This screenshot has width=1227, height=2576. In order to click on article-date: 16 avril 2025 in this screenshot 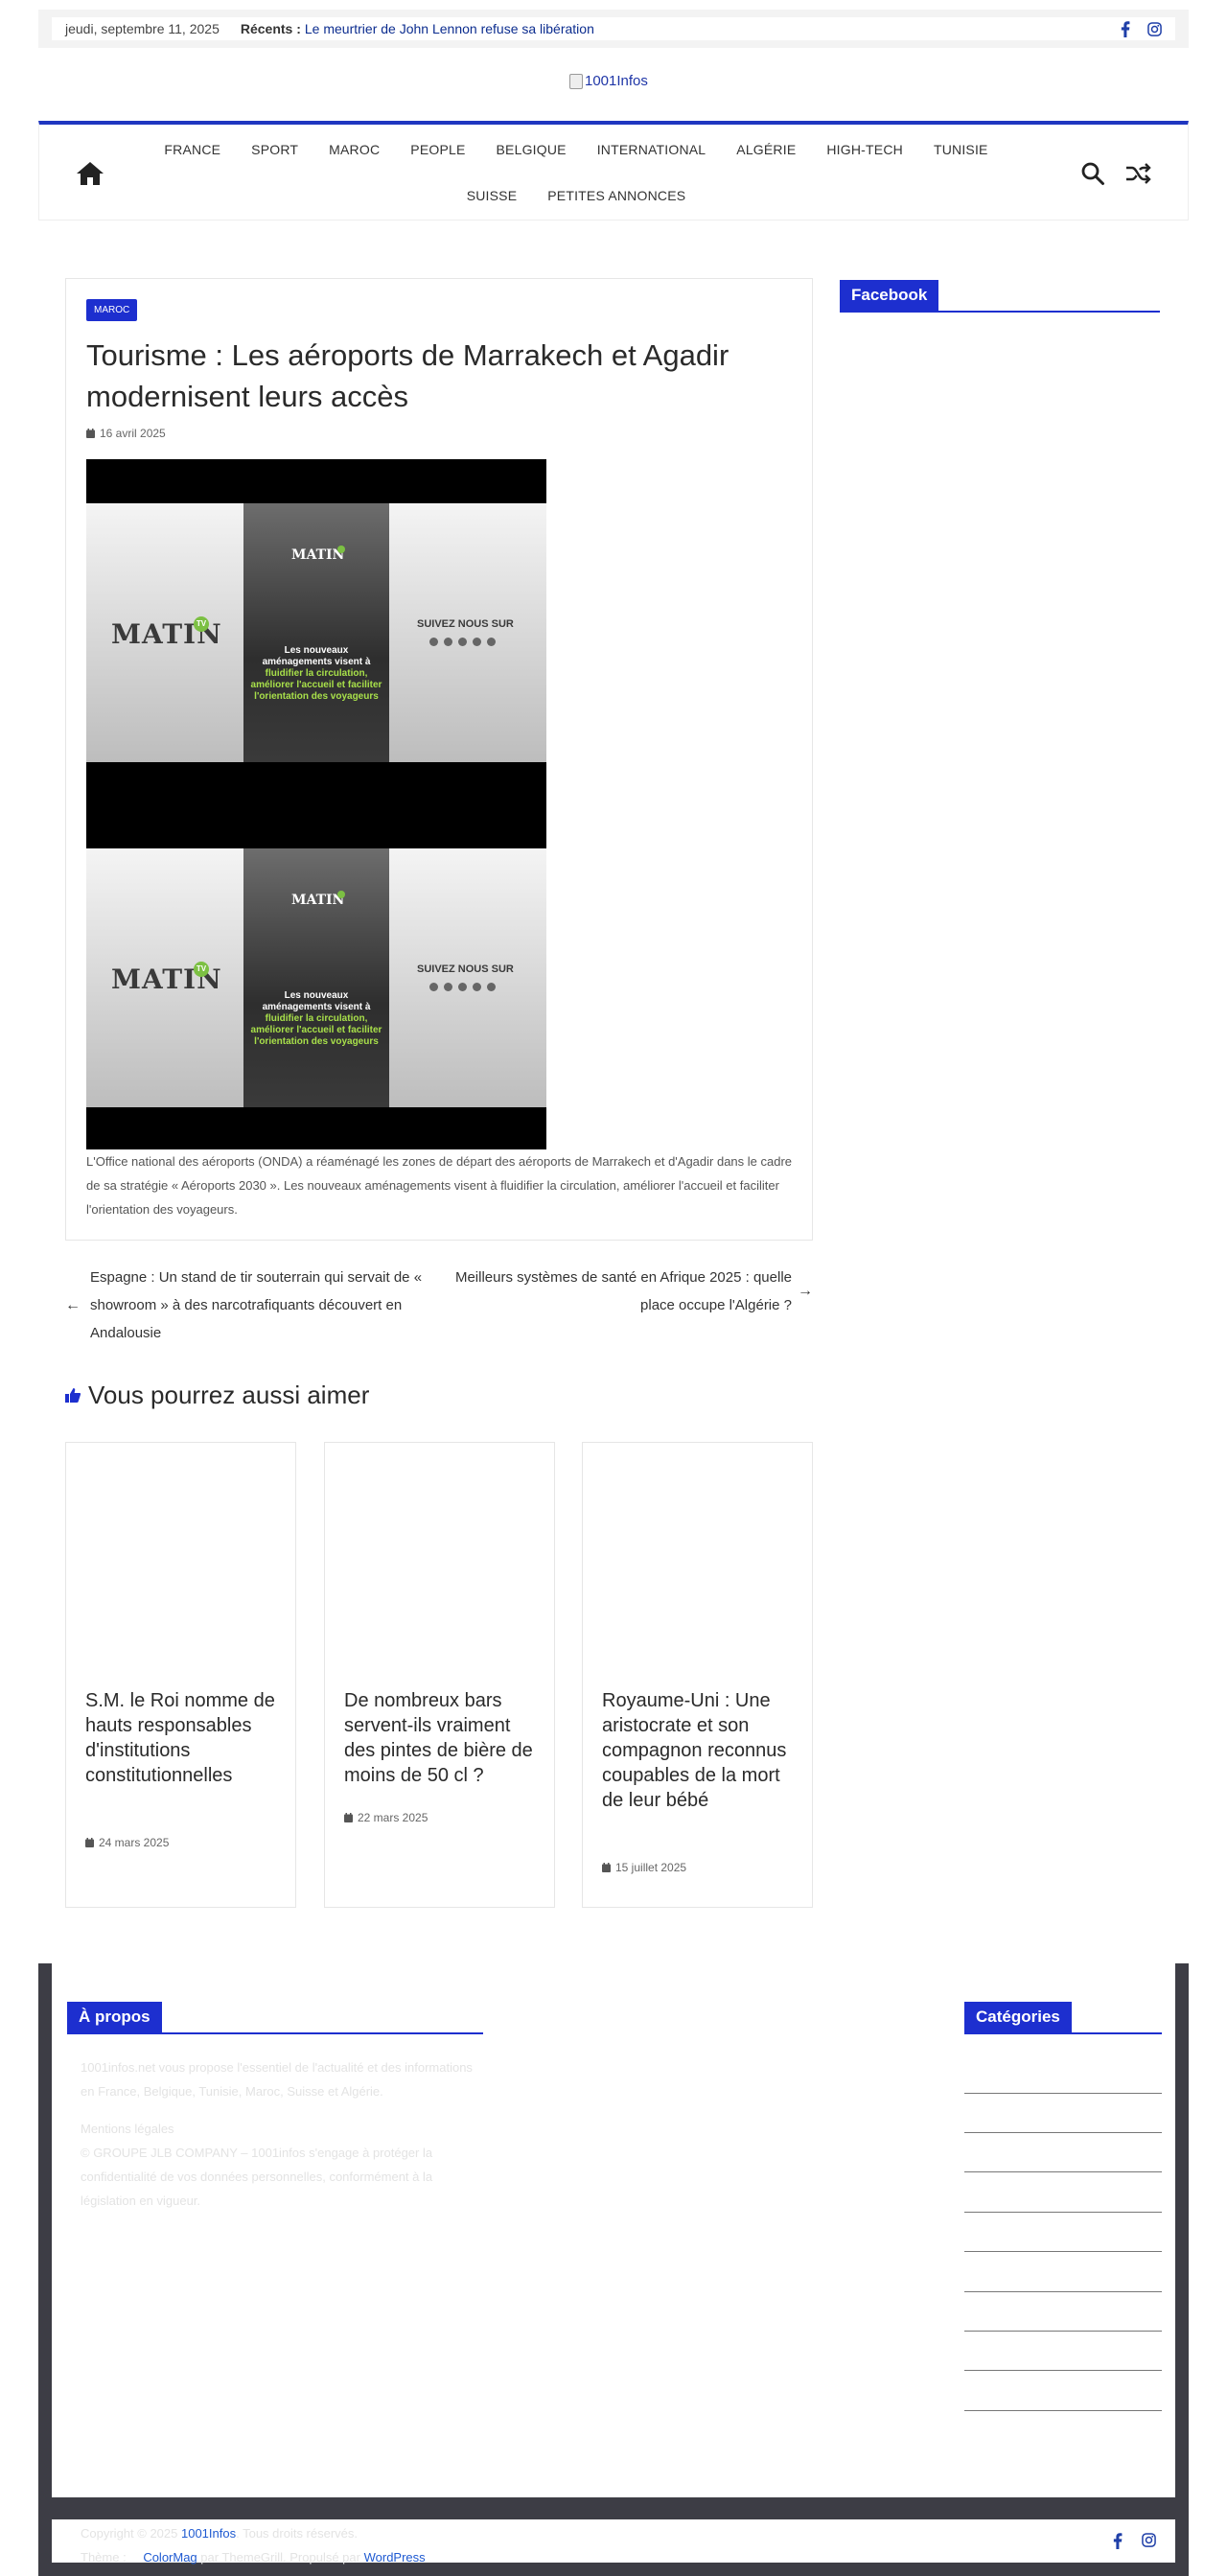, I will do `click(126, 433)`.